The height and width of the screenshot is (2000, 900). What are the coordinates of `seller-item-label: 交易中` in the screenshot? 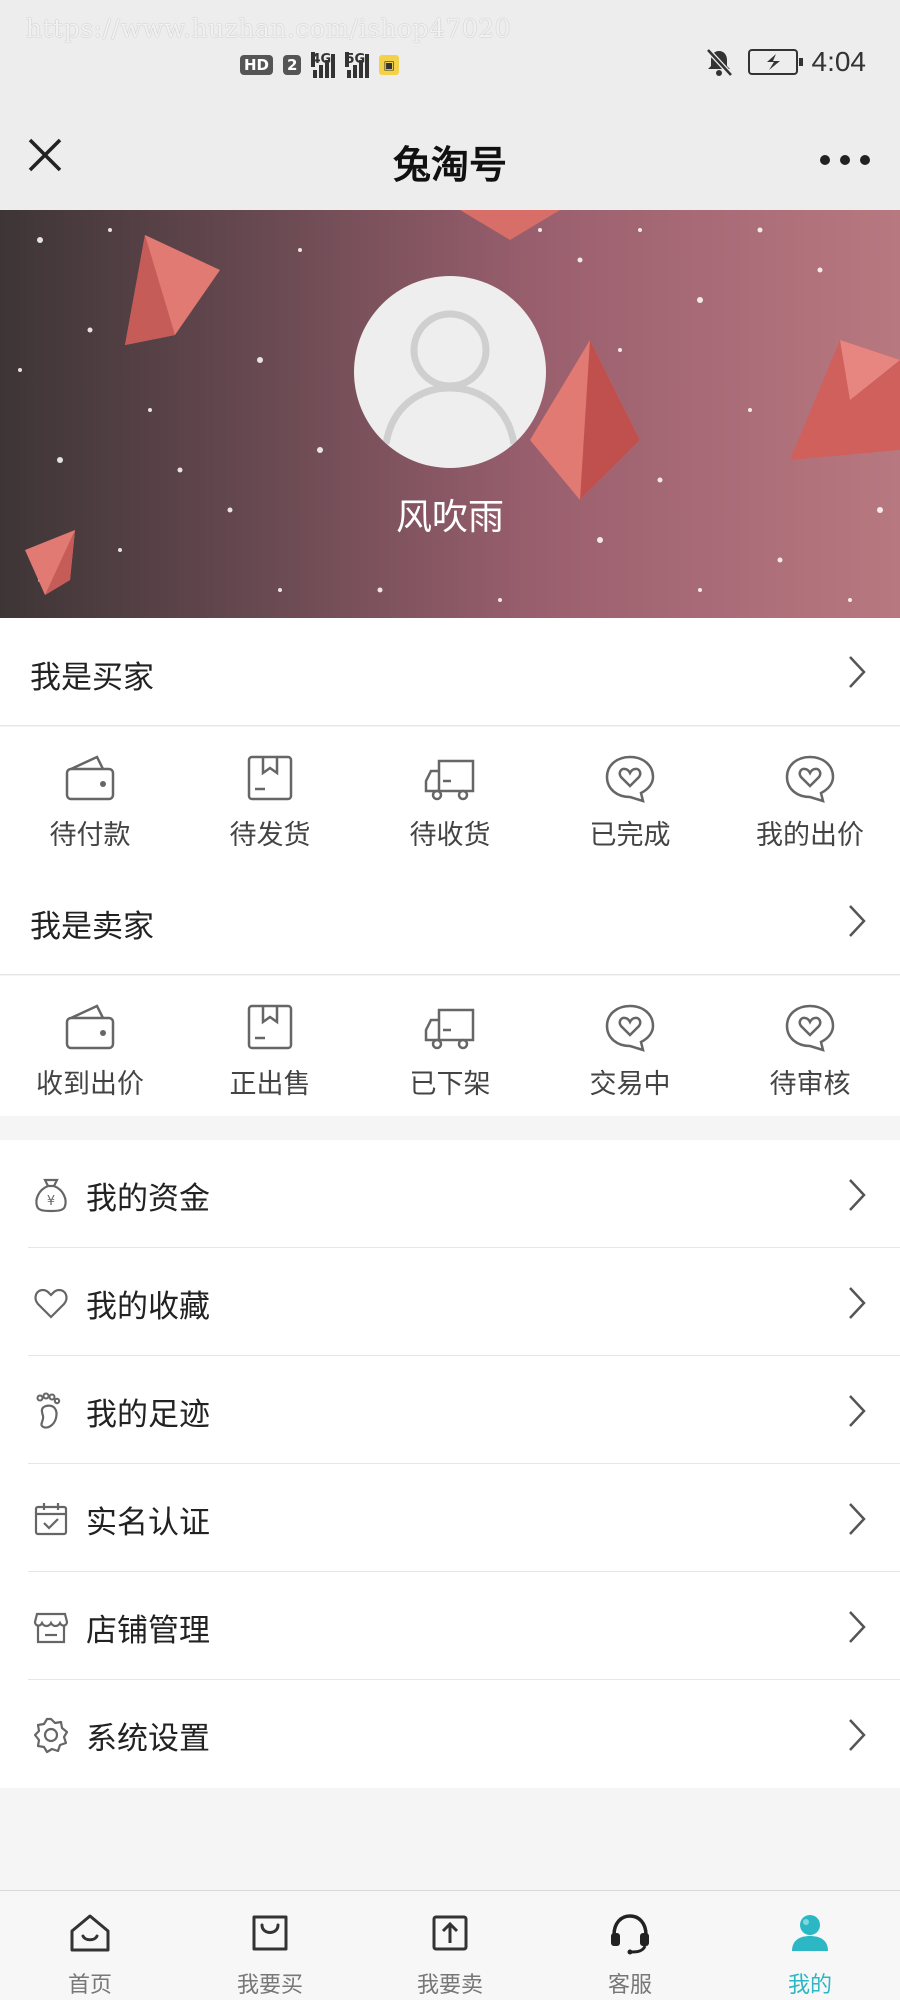 It's located at (630, 1084).